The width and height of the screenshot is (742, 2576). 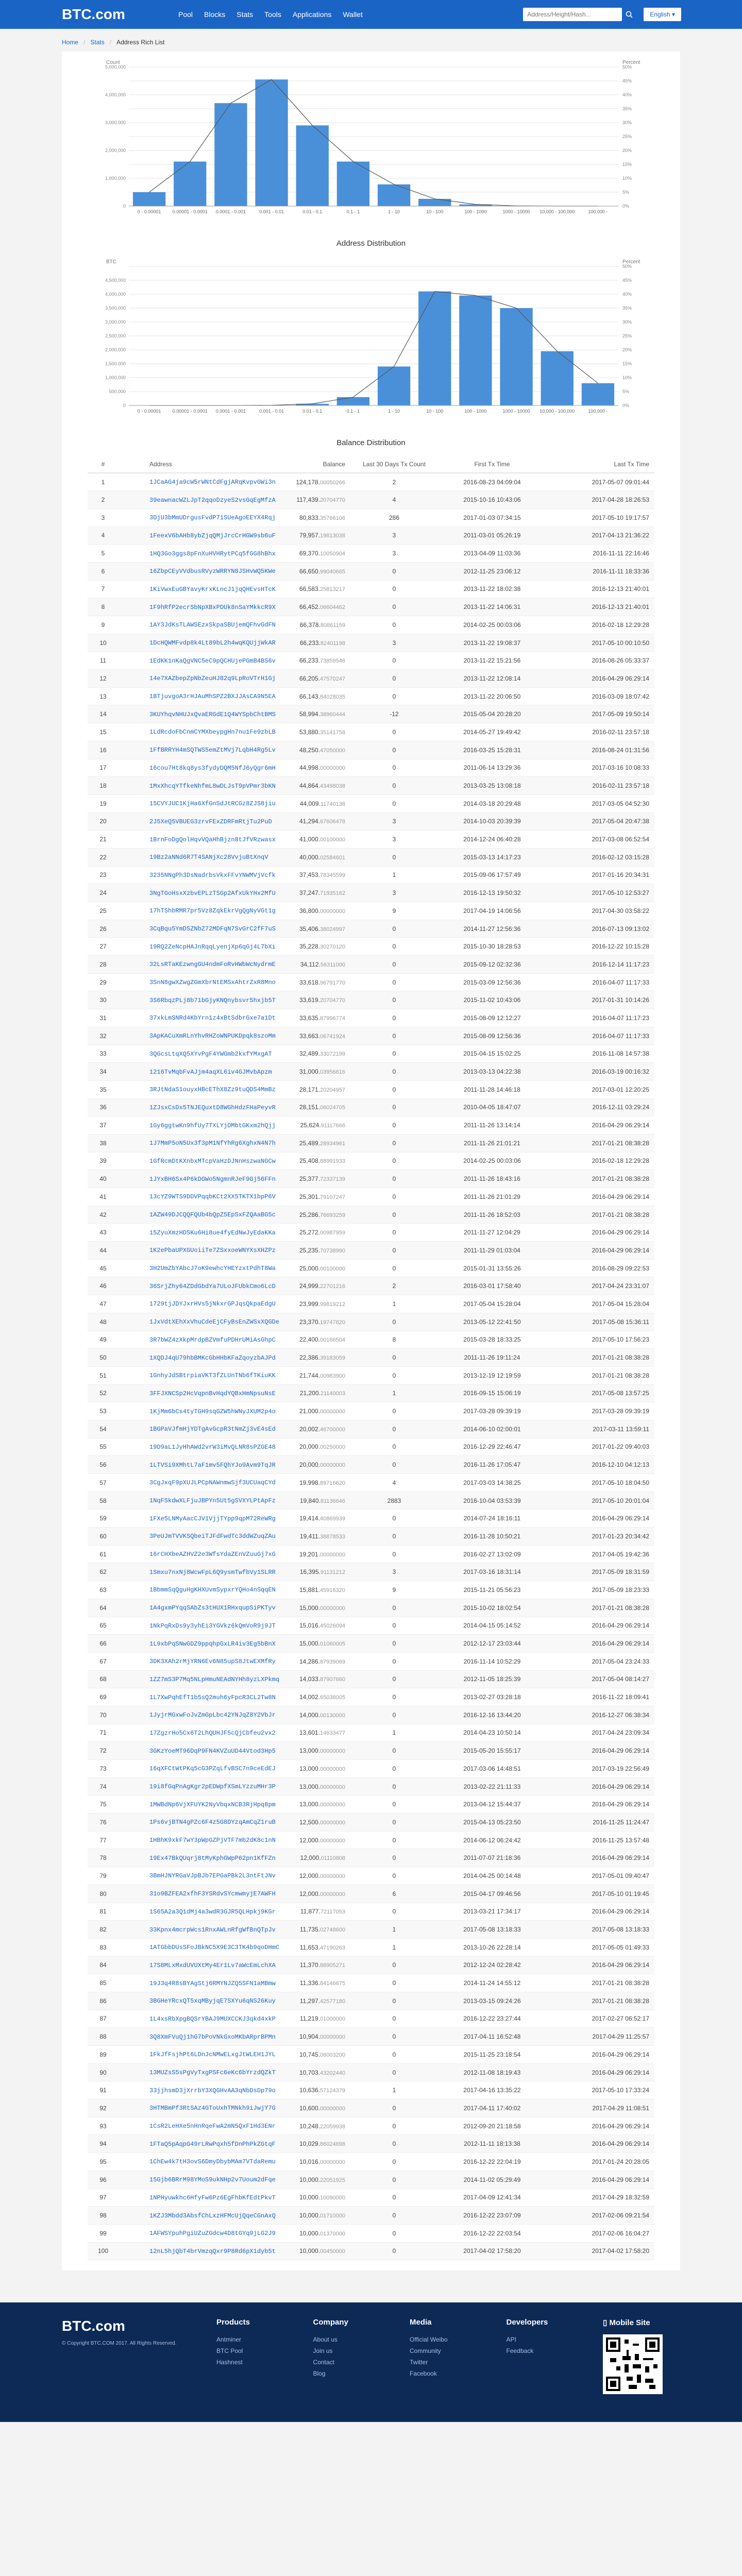 I want to click on address-link: 3R7bWZ4zXkpMrdpBZVmfuPDHrUMiAsGhpC, so click(x=212, y=1340).